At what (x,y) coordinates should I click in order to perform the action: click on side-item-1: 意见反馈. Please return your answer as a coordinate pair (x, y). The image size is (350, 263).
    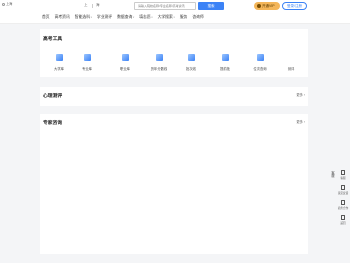
    Looking at the image, I should click on (343, 190).